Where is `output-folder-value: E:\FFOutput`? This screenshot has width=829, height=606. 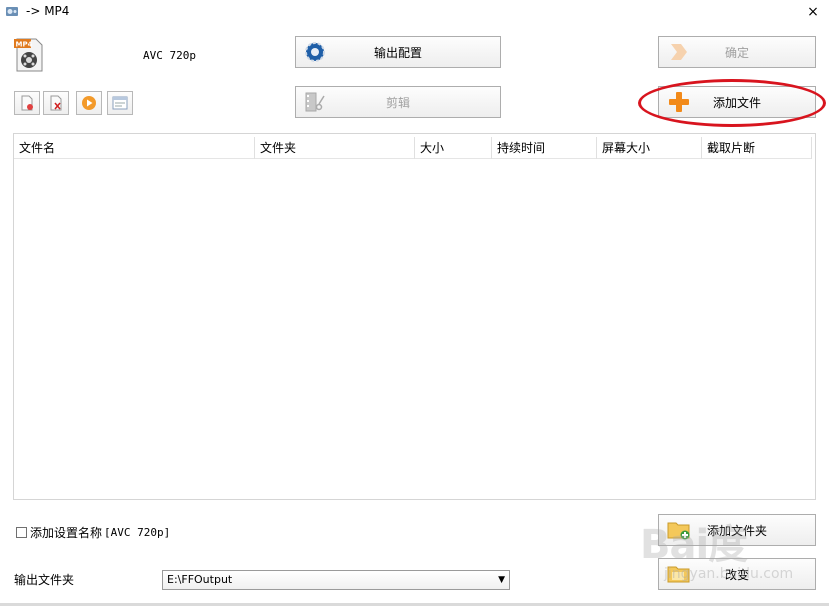
output-folder-value: E:\FFOutput is located at coordinates (200, 579).